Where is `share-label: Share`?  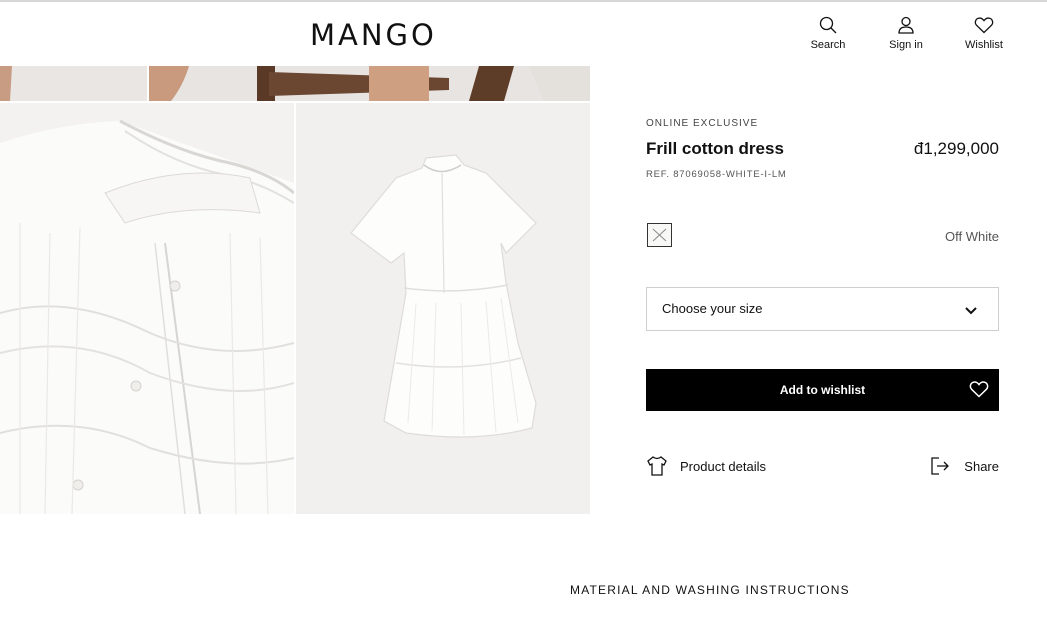 share-label: Share is located at coordinates (981, 466).